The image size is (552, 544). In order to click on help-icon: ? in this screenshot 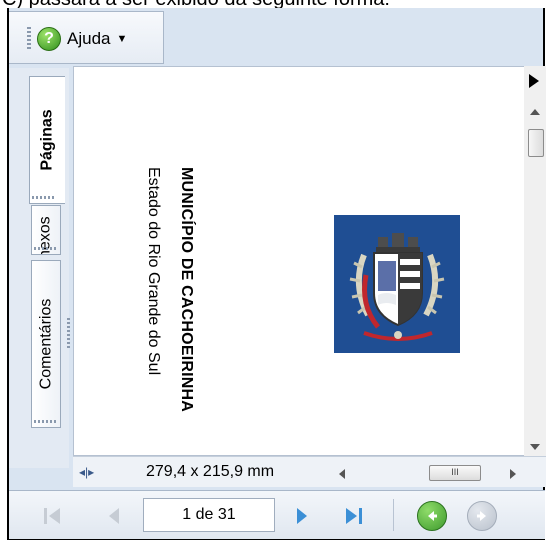, I will do `click(49, 39)`.